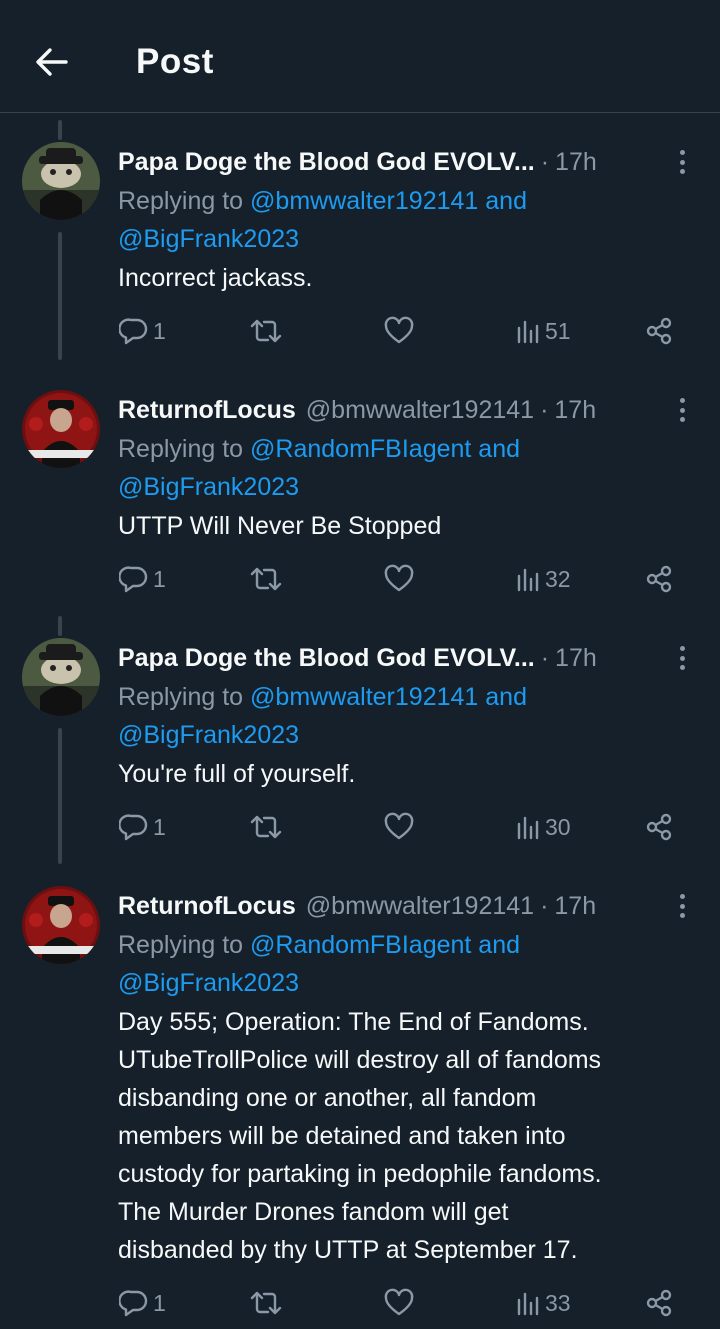 Image resolution: width=720 pixels, height=1329 pixels. I want to click on top-bar: Post, so click(360, 56).